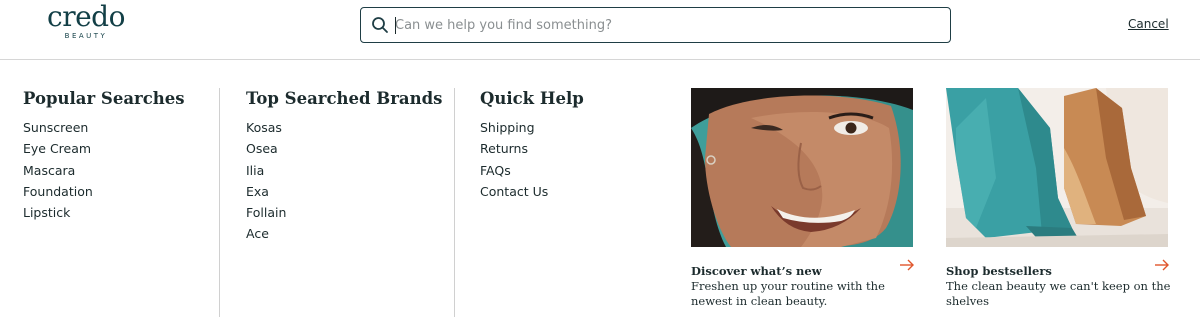 The width and height of the screenshot is (1200, 317). What do you see at coordinates (344, 148) in the screenshot?
I see `brand-link: Osea` at bounding box center [344, 148].